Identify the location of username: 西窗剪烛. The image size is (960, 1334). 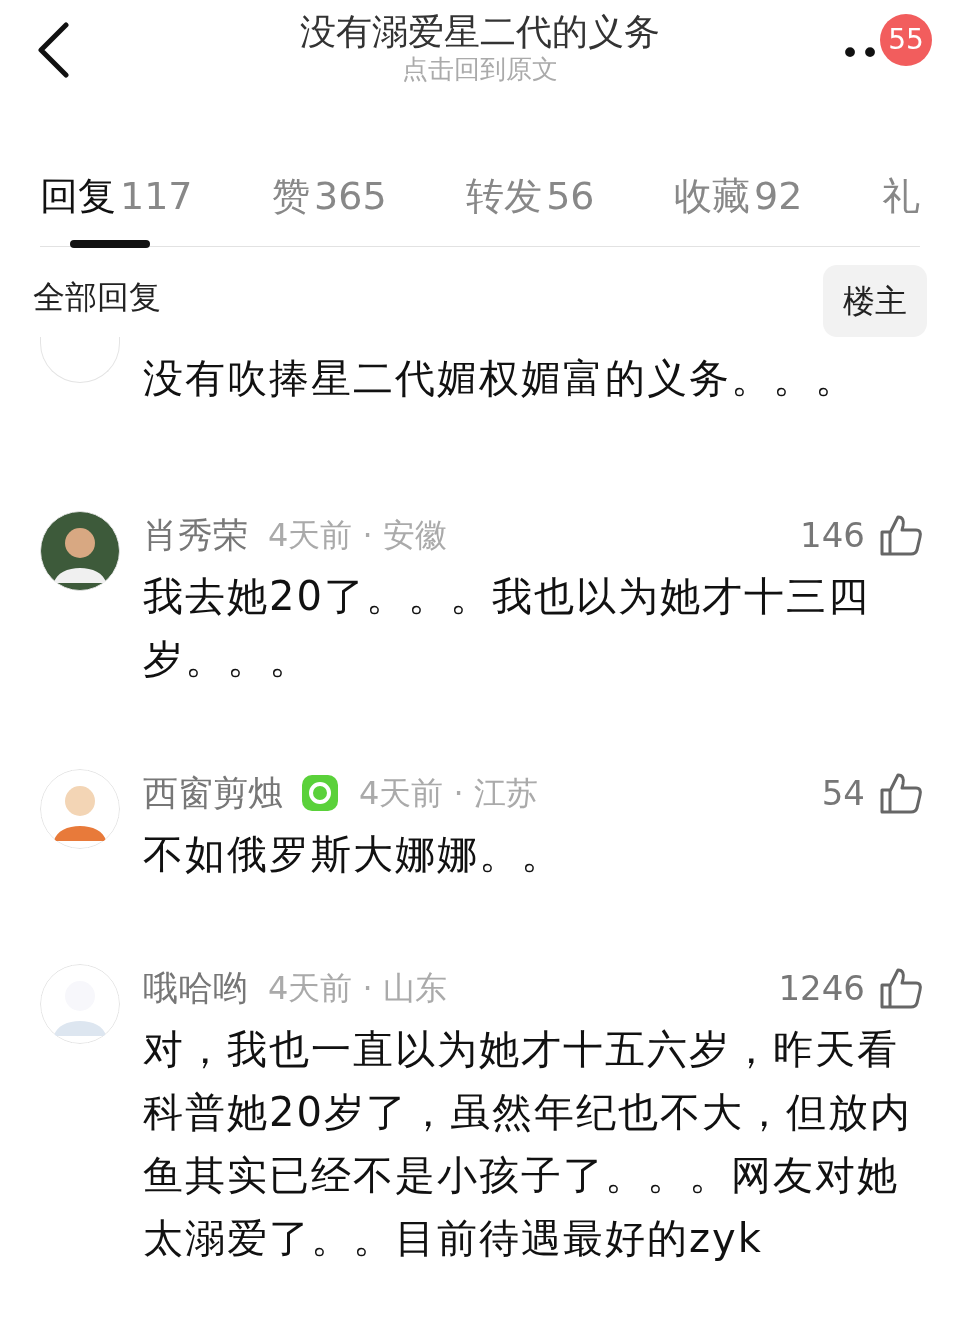
(213, 793).